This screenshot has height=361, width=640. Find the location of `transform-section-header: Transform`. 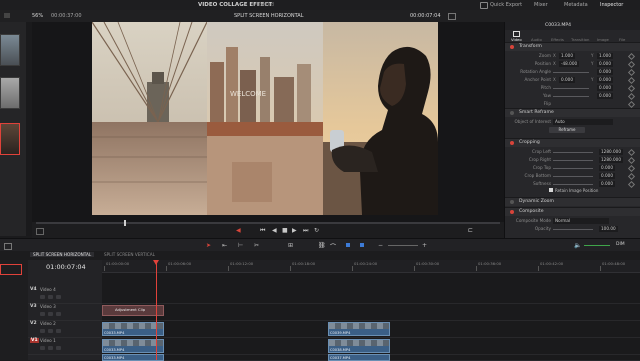

transform-section-header: Transform is located at coordinates (572, 46).